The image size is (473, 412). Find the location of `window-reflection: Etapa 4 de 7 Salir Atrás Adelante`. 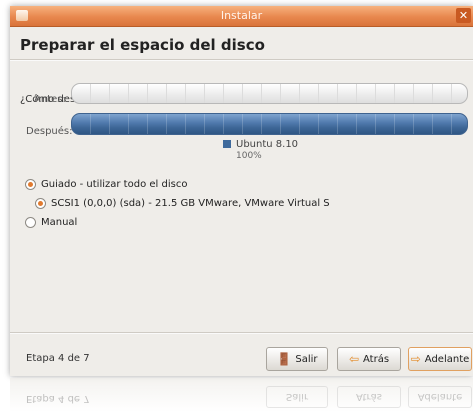

window-reflection: Etapa 4 de 7 Salir Atrás Adelante is located at coordinates (241, 395).